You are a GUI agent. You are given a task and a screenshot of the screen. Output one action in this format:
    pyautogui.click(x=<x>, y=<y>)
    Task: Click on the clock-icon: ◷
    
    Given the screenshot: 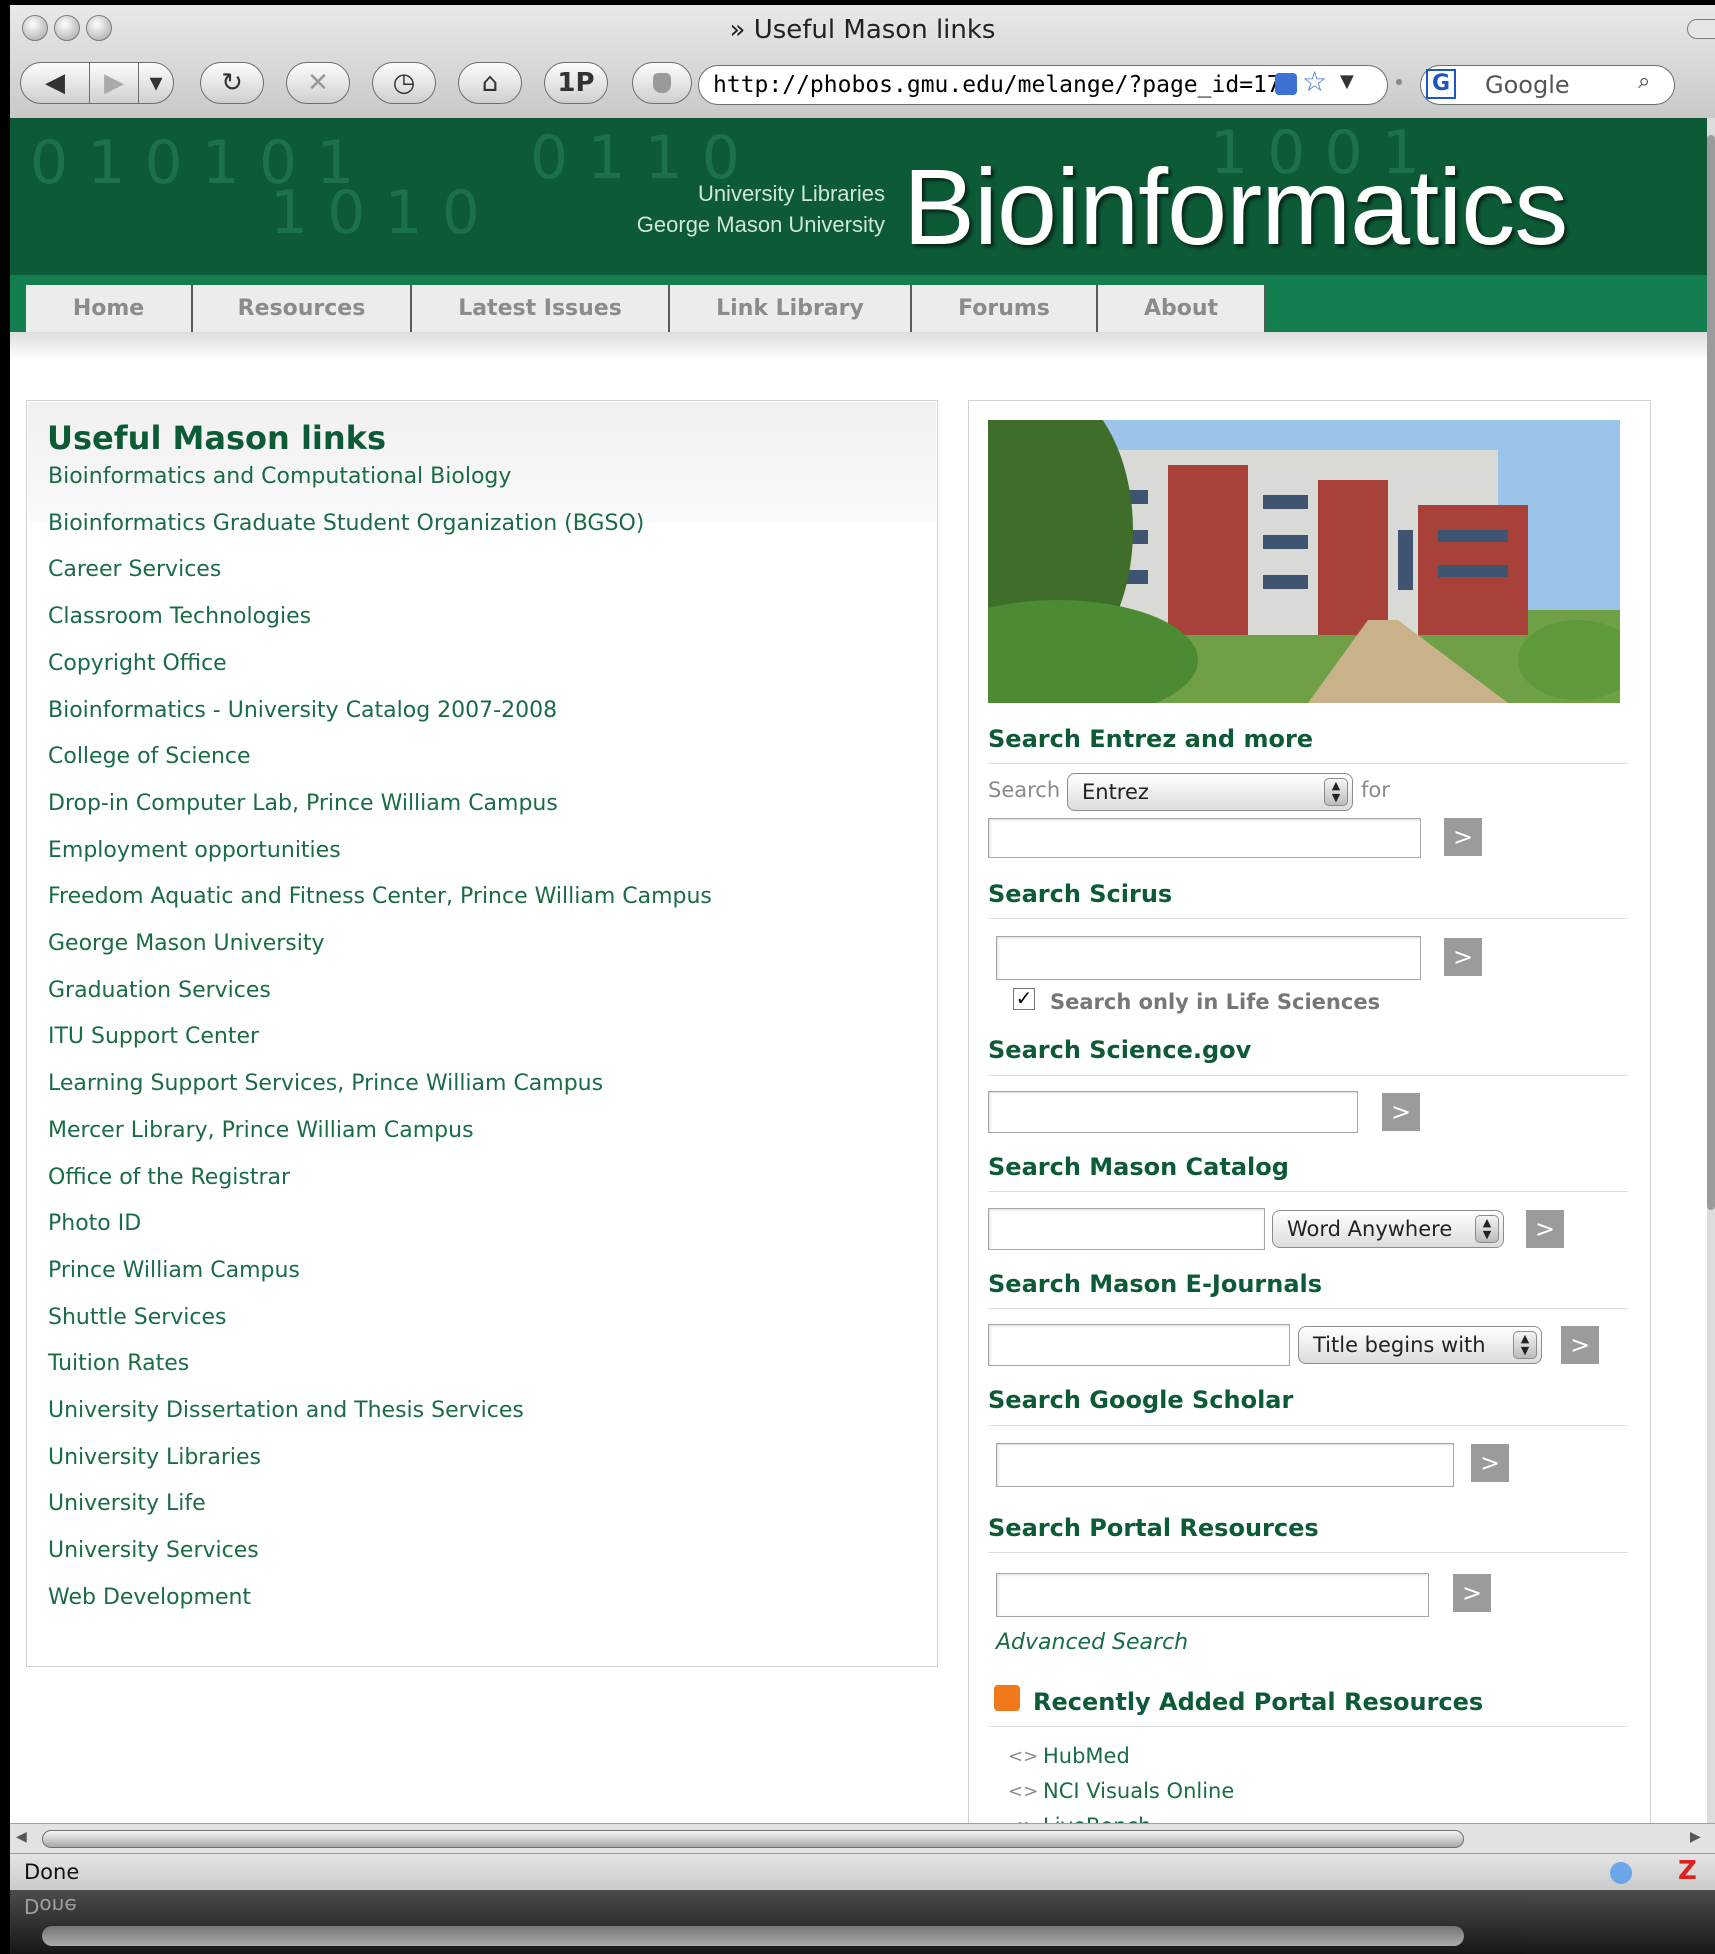 What is the action you would take?
    pyautogui.click(x=404, y=83)
    